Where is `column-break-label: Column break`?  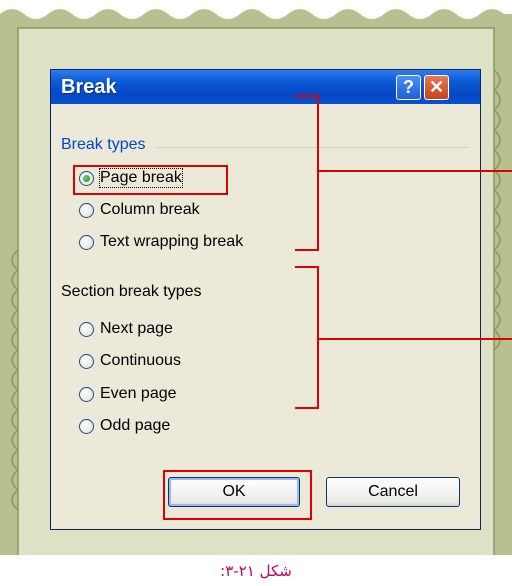
column-break-label: Column break is located at coordinates (150, 209).